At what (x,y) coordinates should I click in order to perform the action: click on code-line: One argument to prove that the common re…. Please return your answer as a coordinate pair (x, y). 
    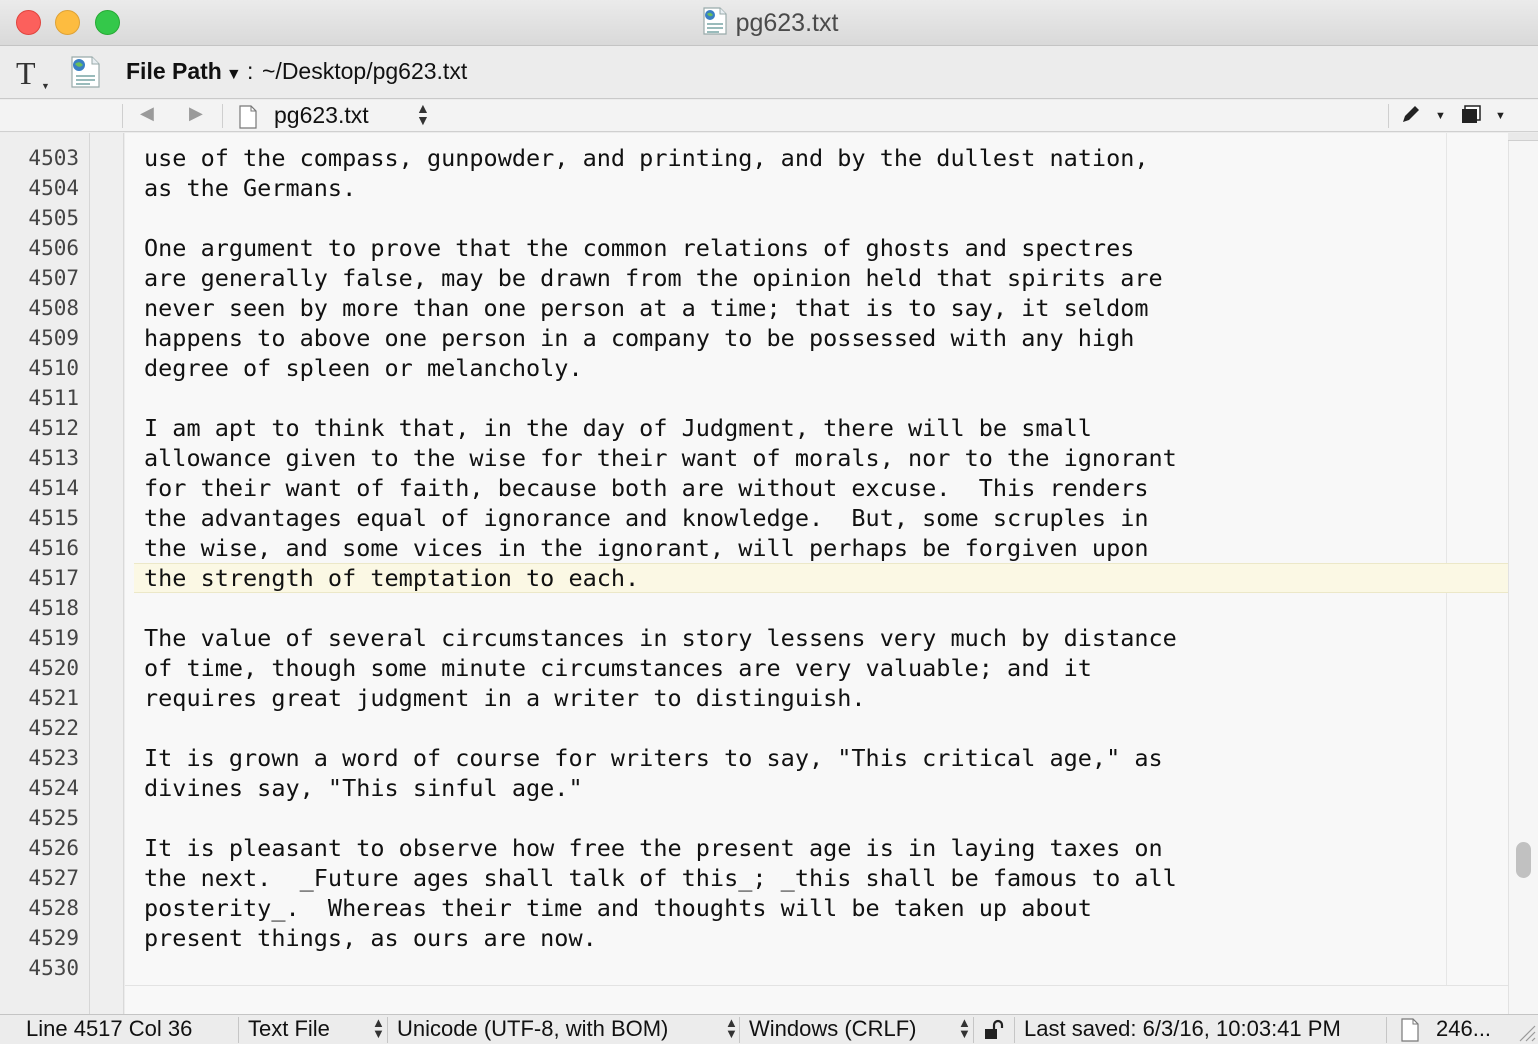
    Looking at the image, I should click on (639, 248).